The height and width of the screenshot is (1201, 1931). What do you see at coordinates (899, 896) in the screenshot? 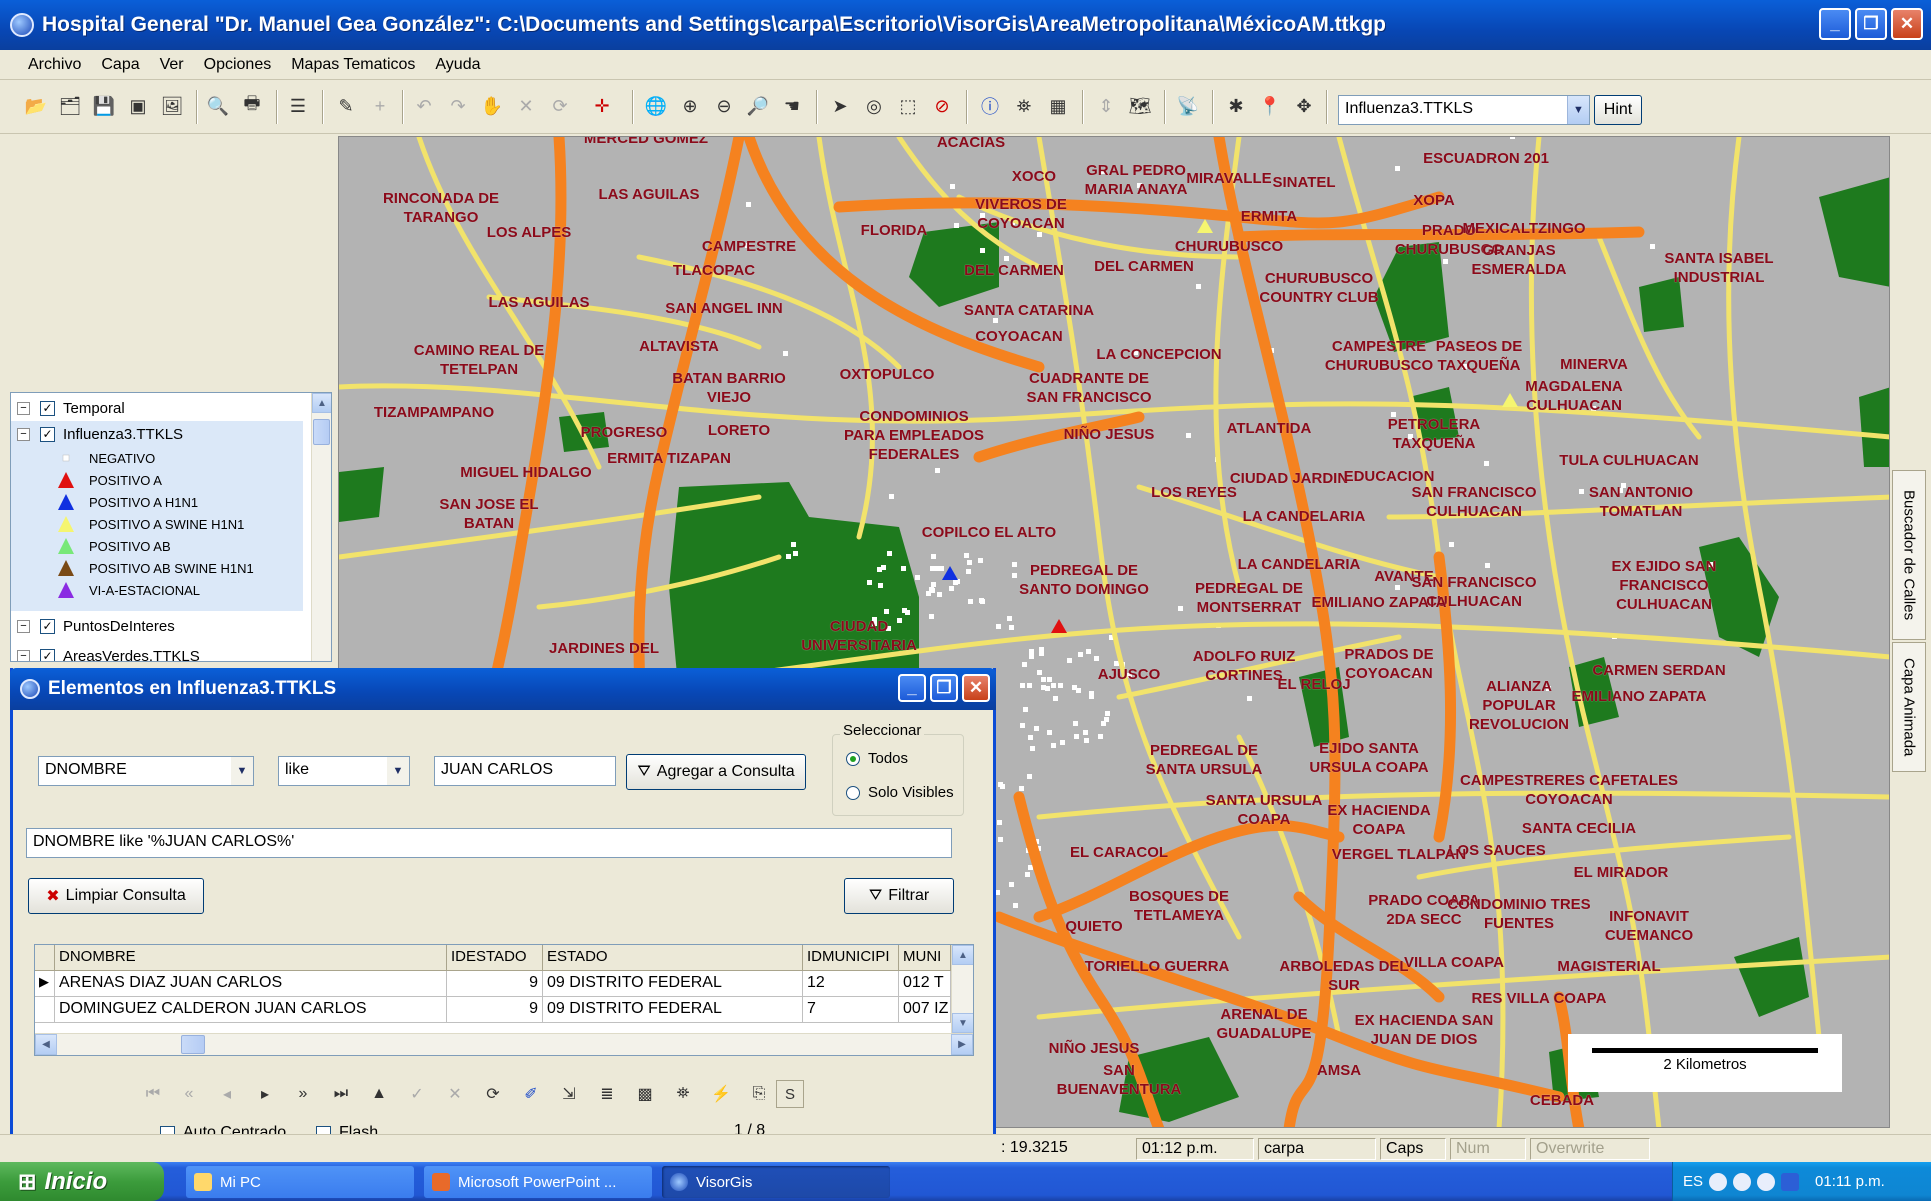
I see `filter-button: ⛛ Filtrar` at bounding box center [899, 896].